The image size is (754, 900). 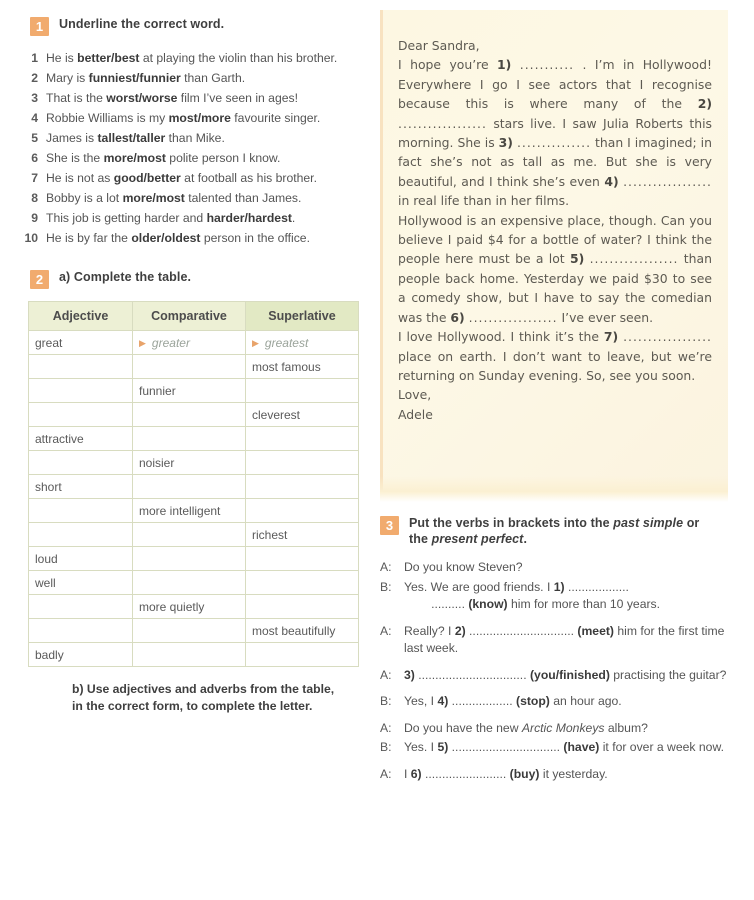 I want to click on cell-comparative: more intelligent, so click(x=189, y=510).